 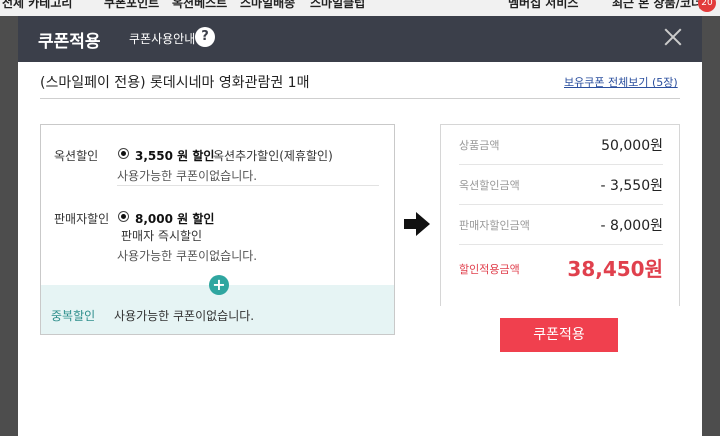 What do you see at coordinates (73, 316) in the screenshot?
I see `duplicate-discount-label: 중복할인` at bounding box center [73, 316].